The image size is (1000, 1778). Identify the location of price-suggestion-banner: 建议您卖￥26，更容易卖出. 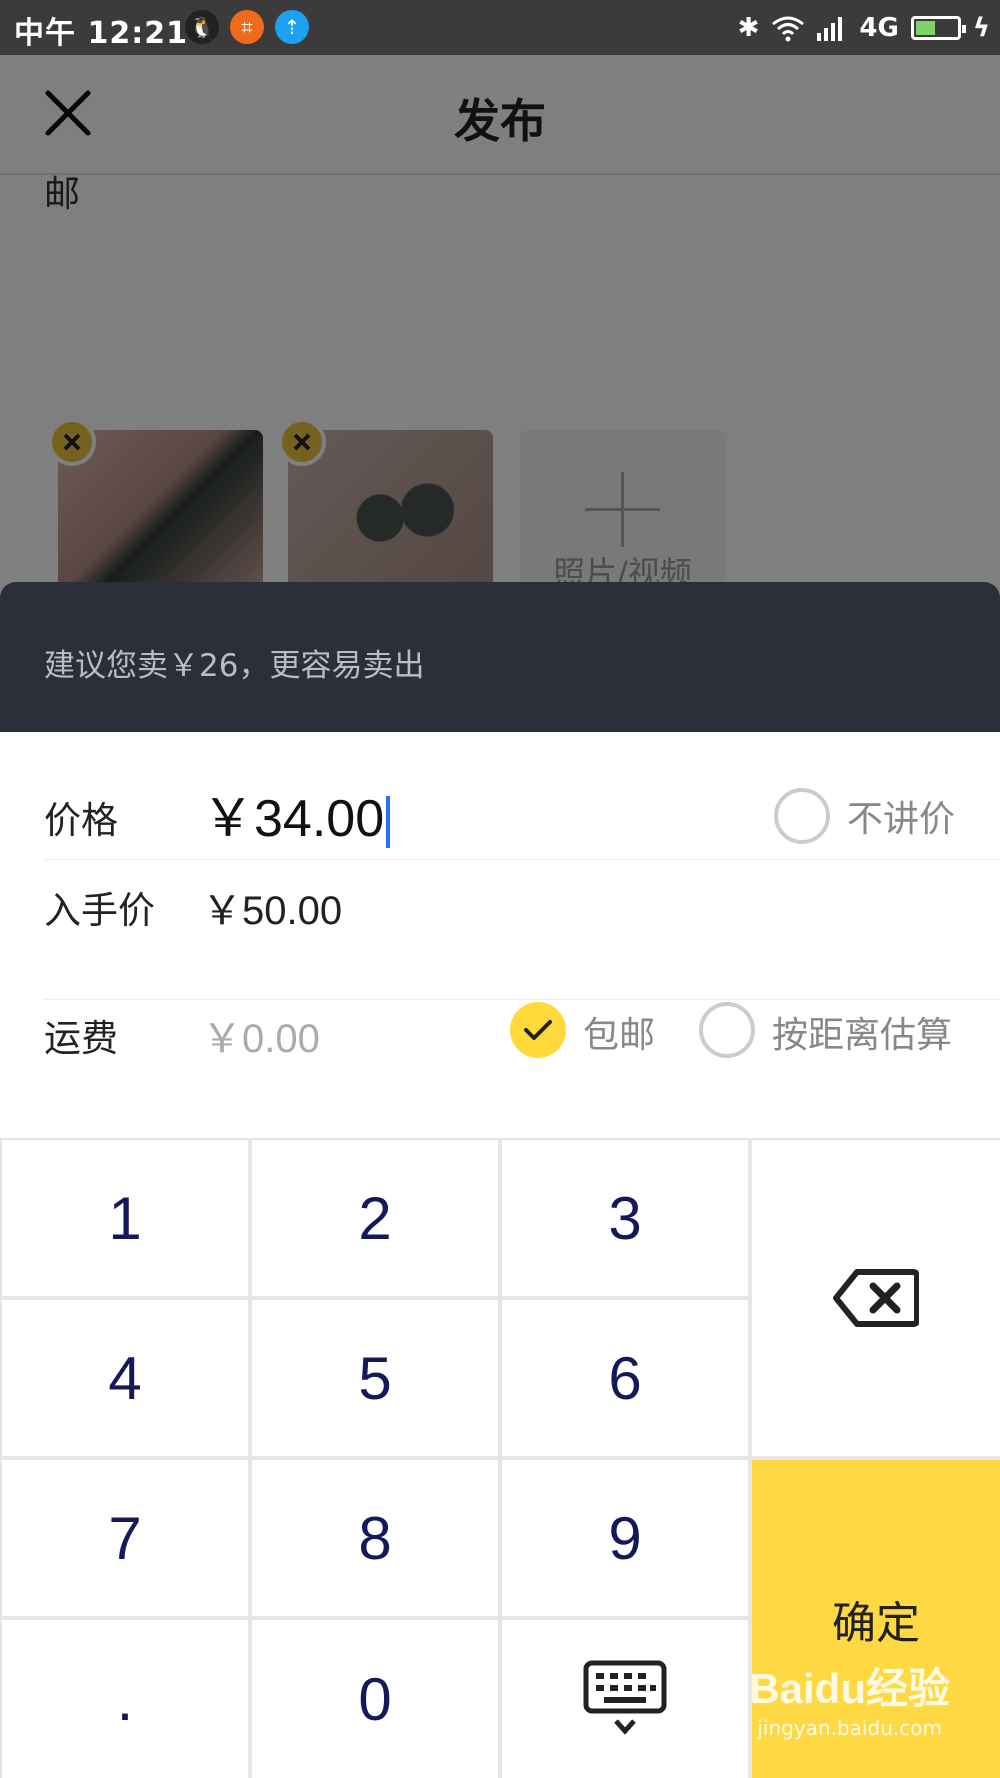
(500, 657).